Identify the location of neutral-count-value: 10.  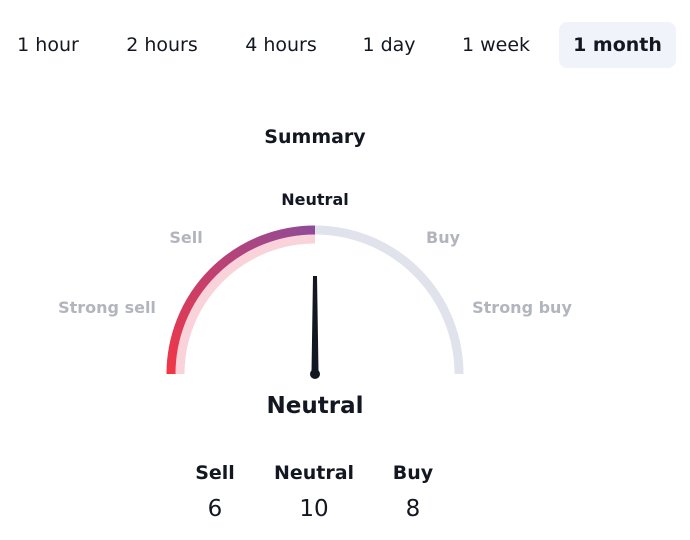
(314, 509).